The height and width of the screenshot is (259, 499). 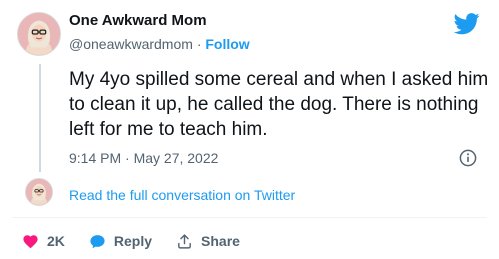 I want to click on heart-icon, so click(x=30, y=241).